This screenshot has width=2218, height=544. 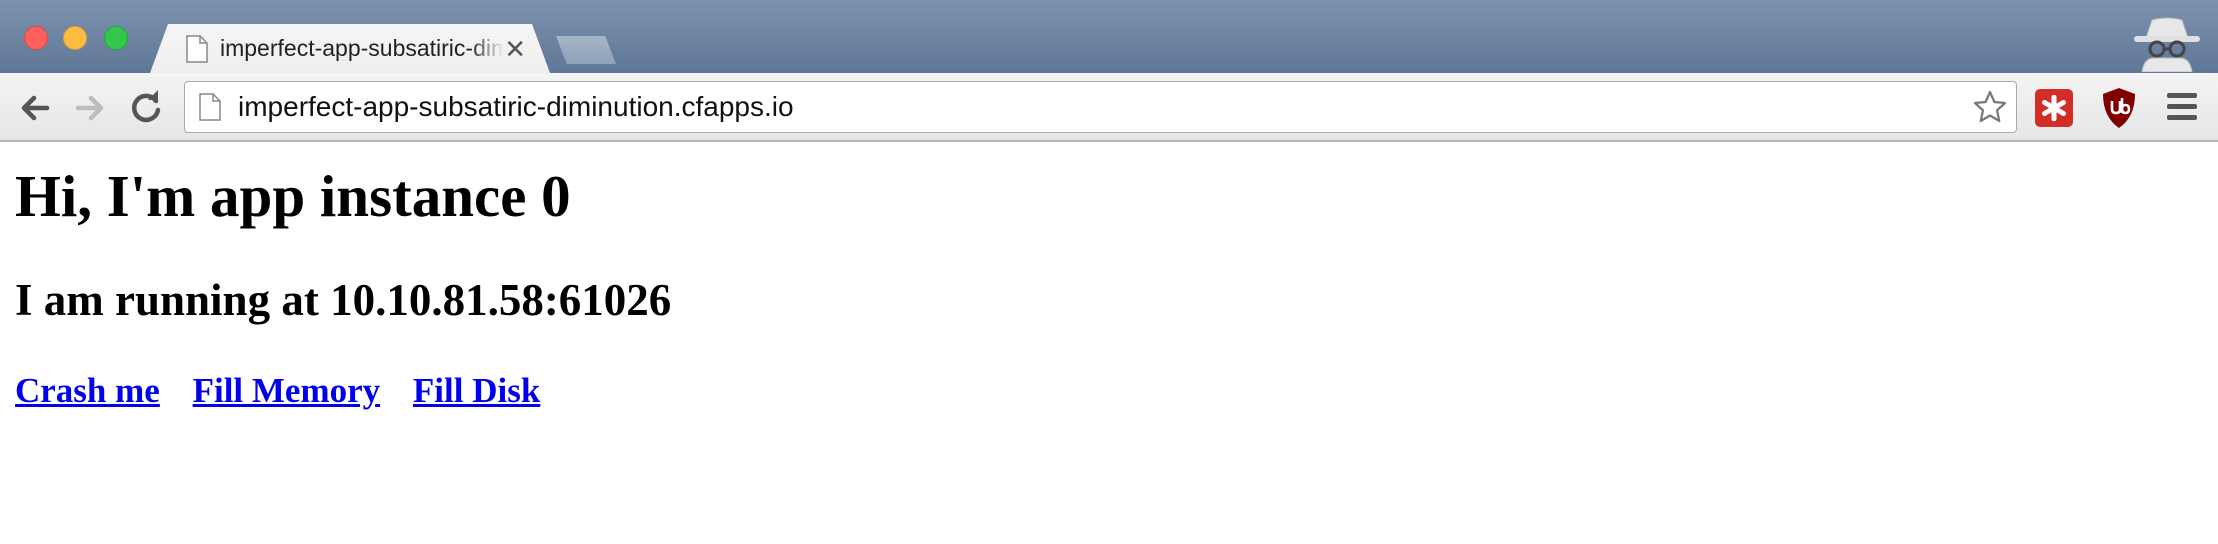 What do you see at coordinates (87, 390) in the screenshot?
I see `crash-me-link: Crash me` at bounding box center [87, 390].